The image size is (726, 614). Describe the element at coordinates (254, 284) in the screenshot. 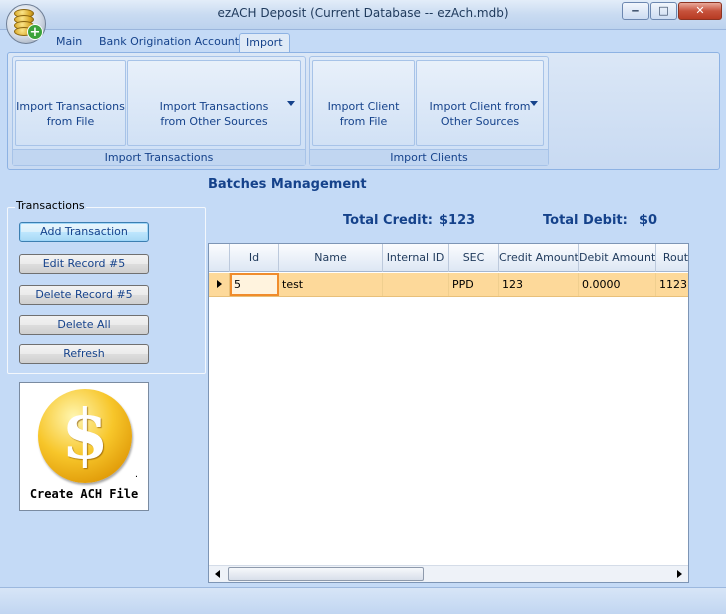

I see `cell-id: 5` at that location.